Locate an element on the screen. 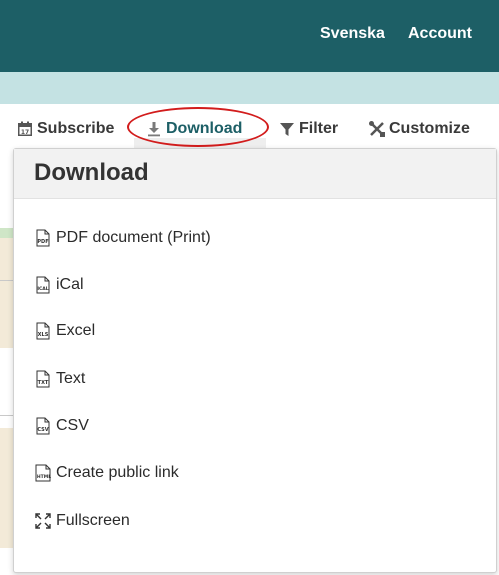  download-button: Download is located at coordinates (193, 129).